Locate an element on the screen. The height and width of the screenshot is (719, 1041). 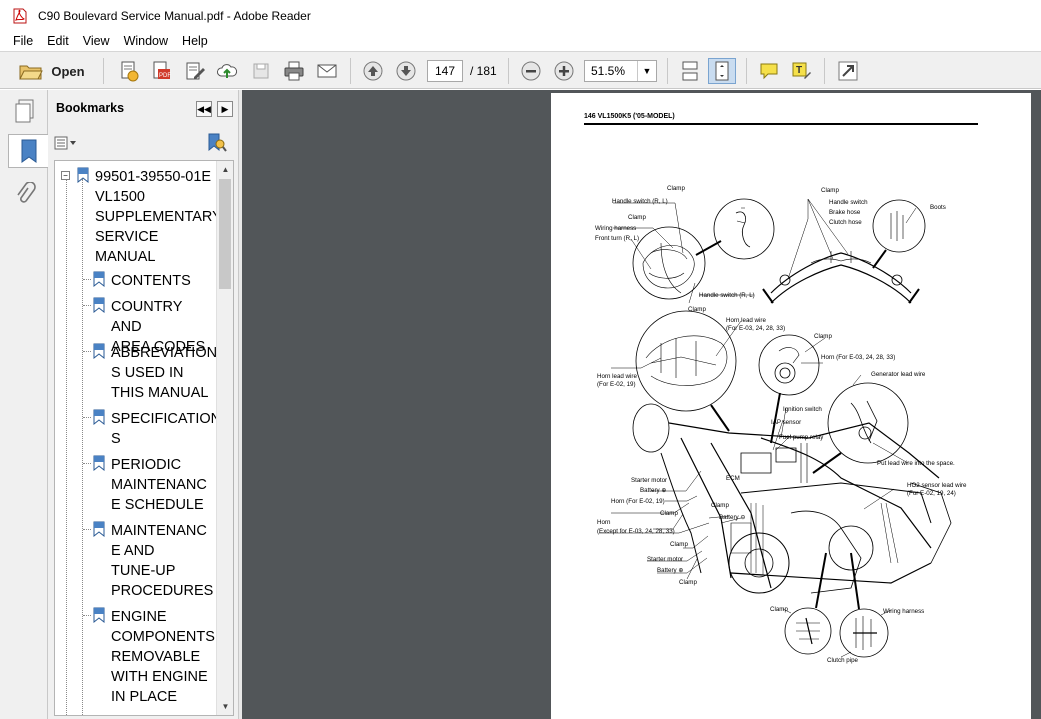
scroll-pages-icon is located at coordinates (690, 71).